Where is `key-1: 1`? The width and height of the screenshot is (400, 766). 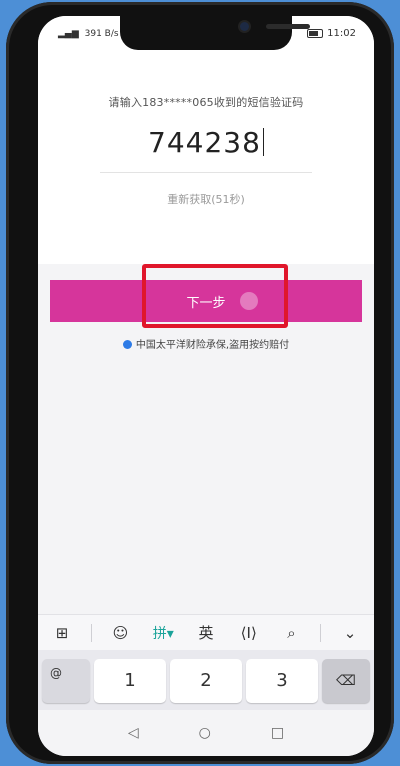
key-1: 1 is located at coordinates (130, 681).